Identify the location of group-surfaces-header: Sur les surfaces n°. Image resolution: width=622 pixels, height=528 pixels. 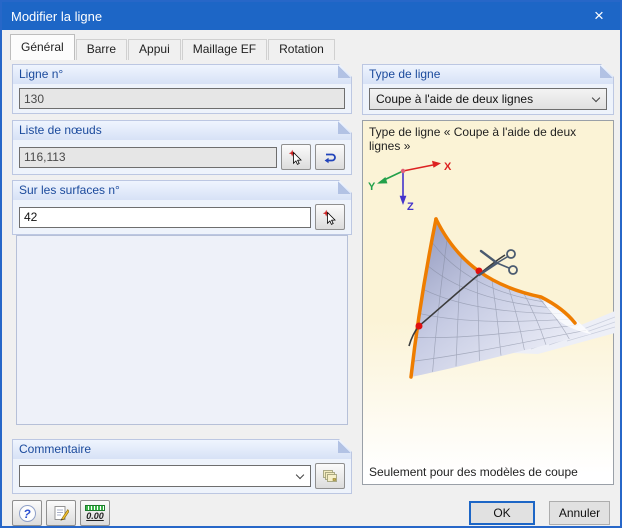
(182, 190).